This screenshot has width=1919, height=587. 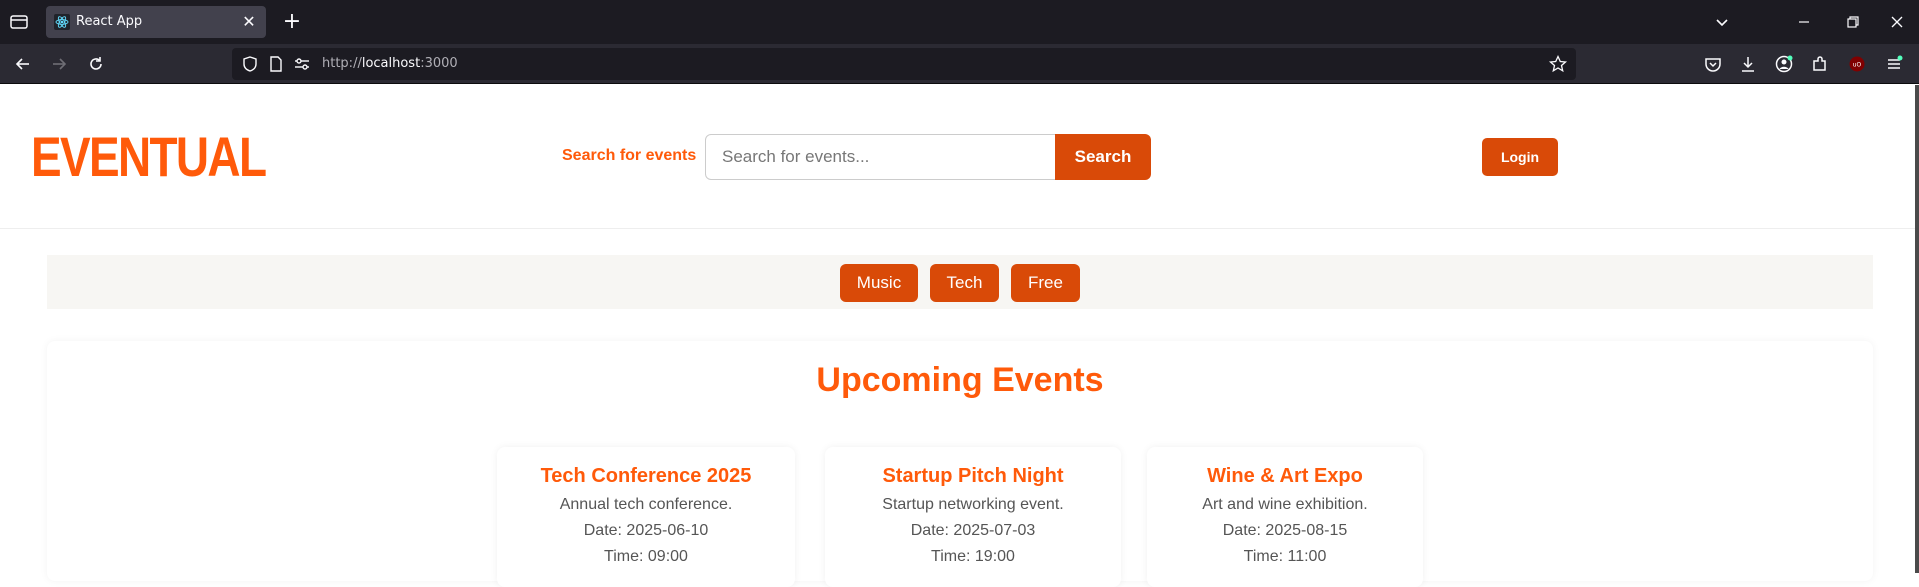 I want to click on downloads-icon, so click(x=1748, y=64).